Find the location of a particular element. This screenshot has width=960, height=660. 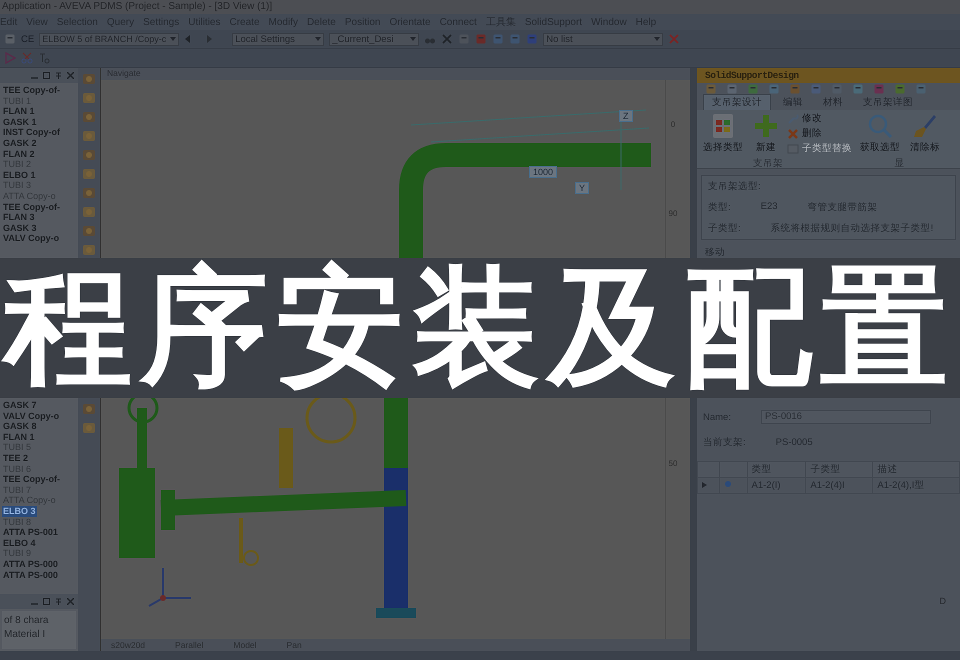

tree-item: GASK 7 is located at coordinates (20, 405).